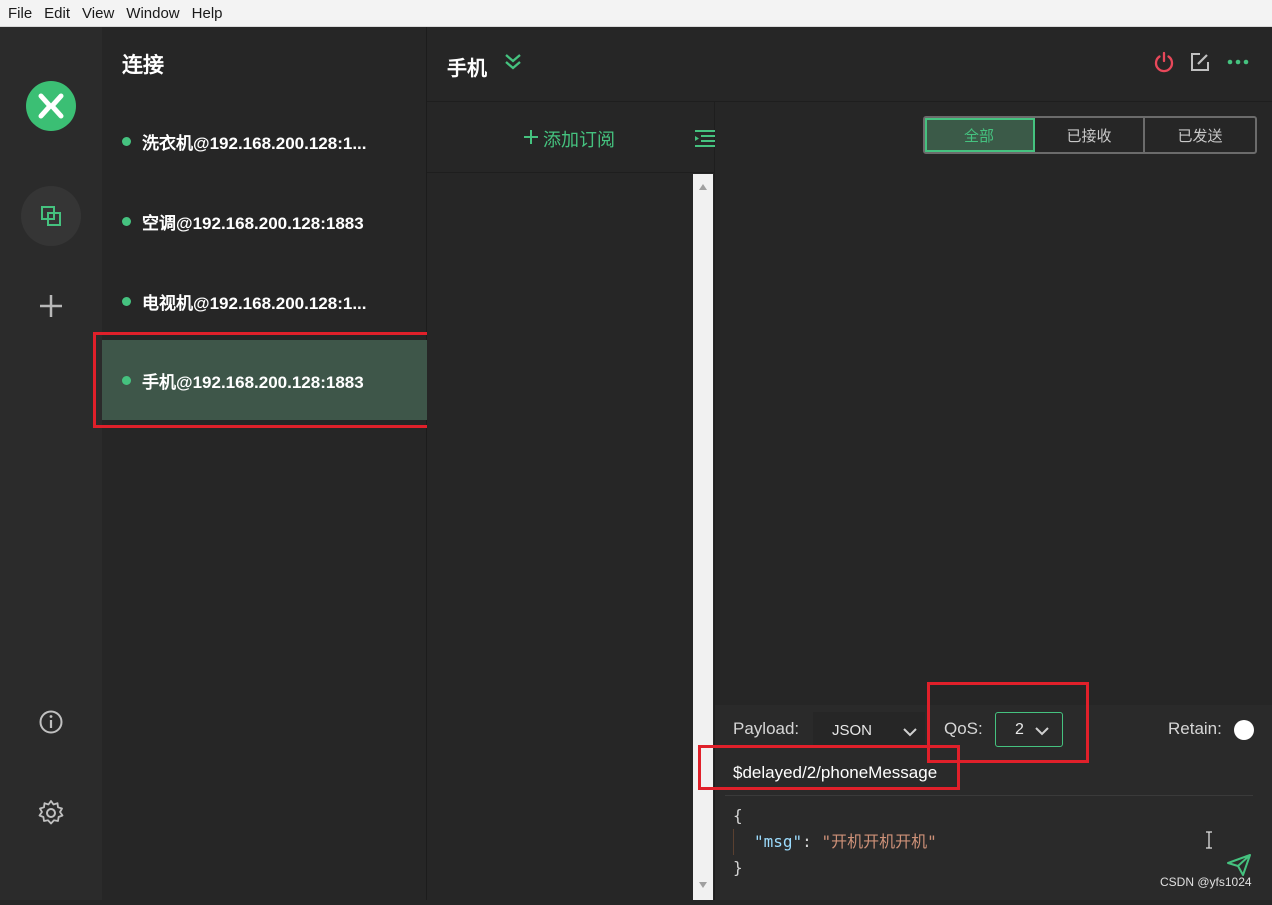  I want to click on more-icon, so click(1238, 64).